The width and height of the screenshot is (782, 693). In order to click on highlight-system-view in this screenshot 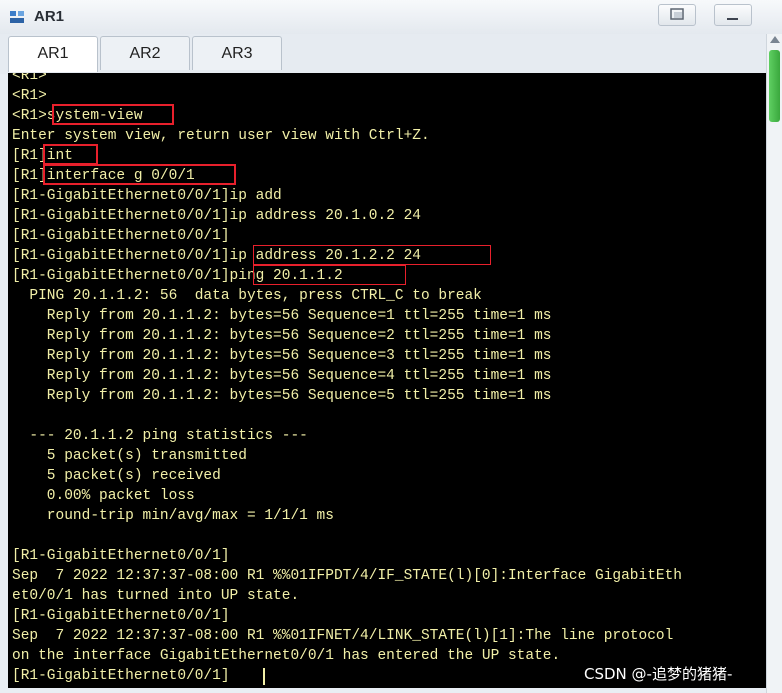, I will do `click(113, 114)`.